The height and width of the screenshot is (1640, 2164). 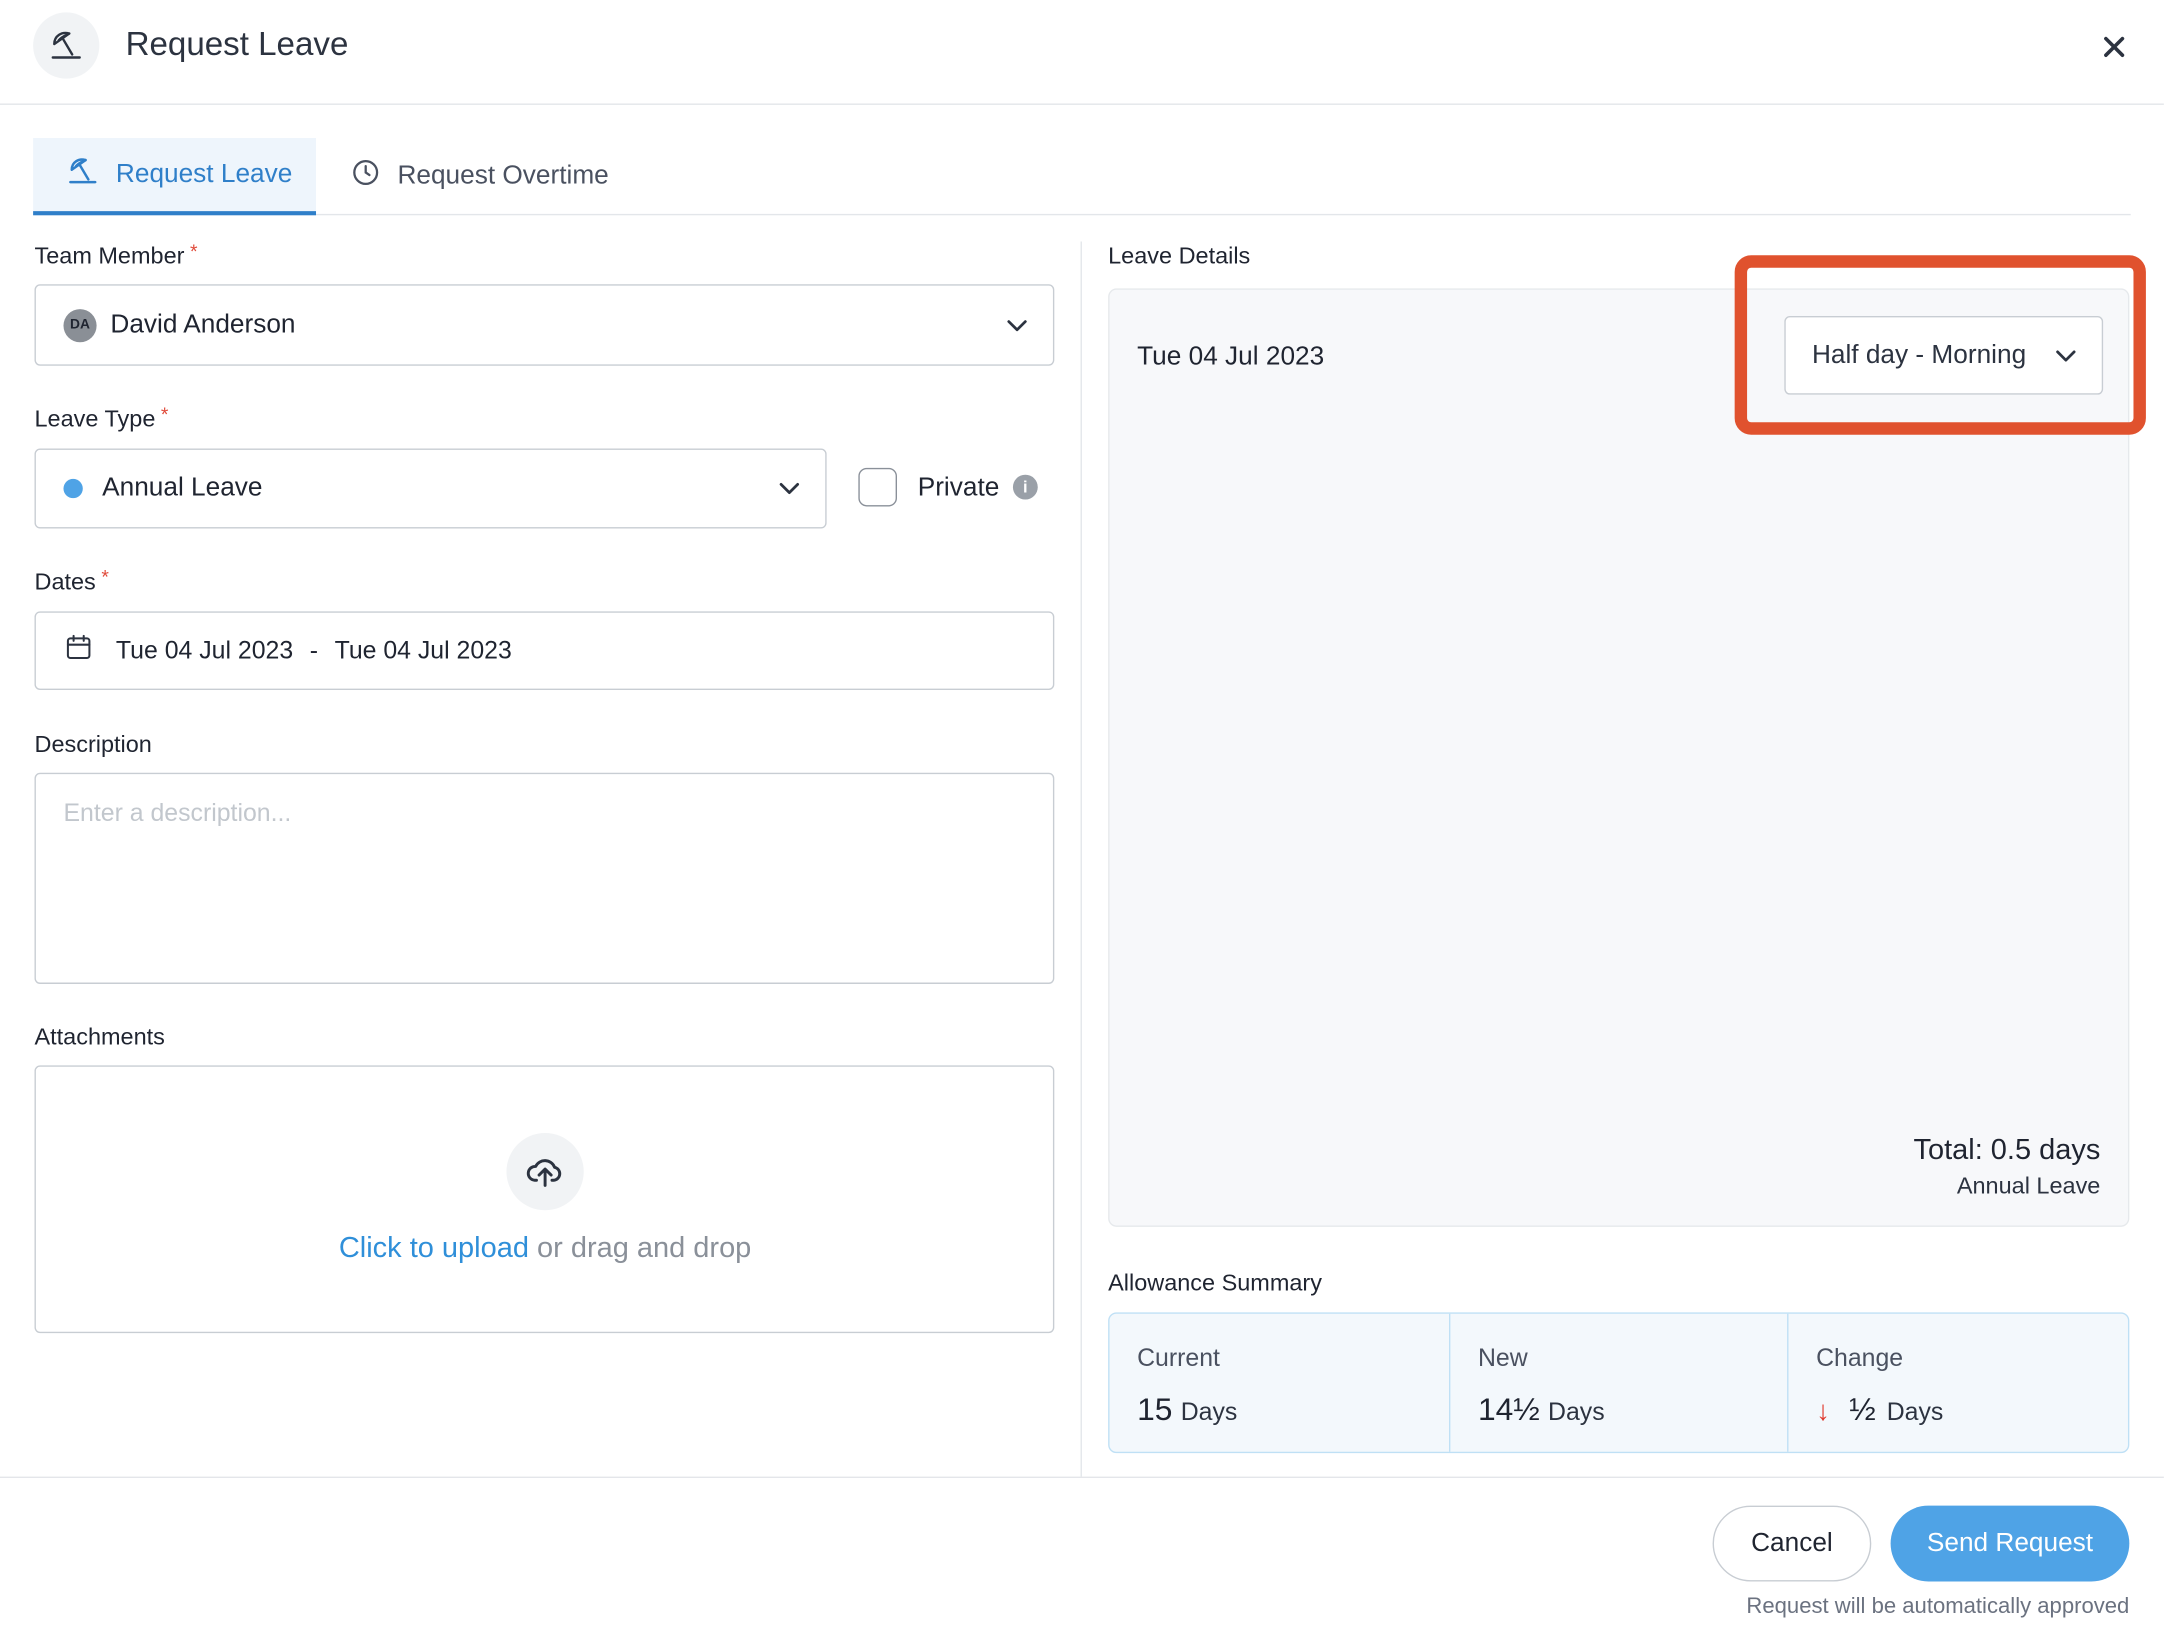 I want to click on team-member-select: DA David Anderson, so click(x=544, y=325).